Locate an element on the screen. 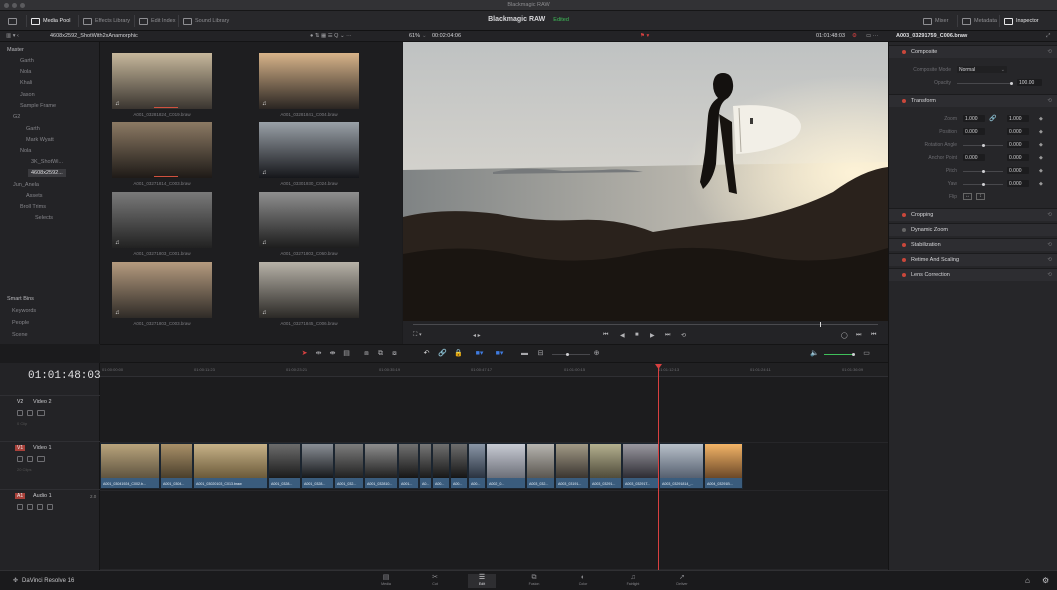  viewer-scrubber is located at coordinates (645, 324).